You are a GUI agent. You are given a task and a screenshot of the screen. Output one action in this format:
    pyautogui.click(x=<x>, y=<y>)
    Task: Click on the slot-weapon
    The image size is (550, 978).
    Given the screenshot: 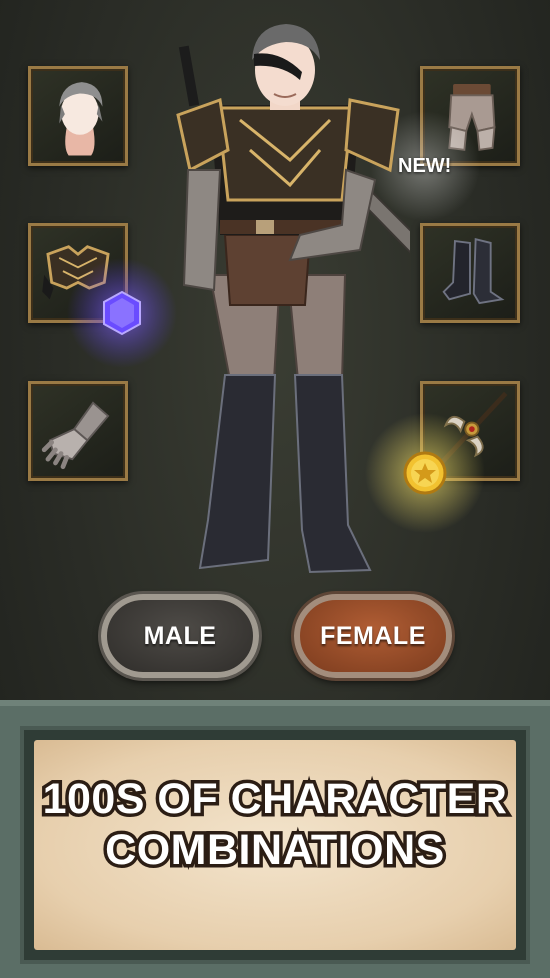 What is the action you would take?
    pyautogui.click(x=470, y=431)
    